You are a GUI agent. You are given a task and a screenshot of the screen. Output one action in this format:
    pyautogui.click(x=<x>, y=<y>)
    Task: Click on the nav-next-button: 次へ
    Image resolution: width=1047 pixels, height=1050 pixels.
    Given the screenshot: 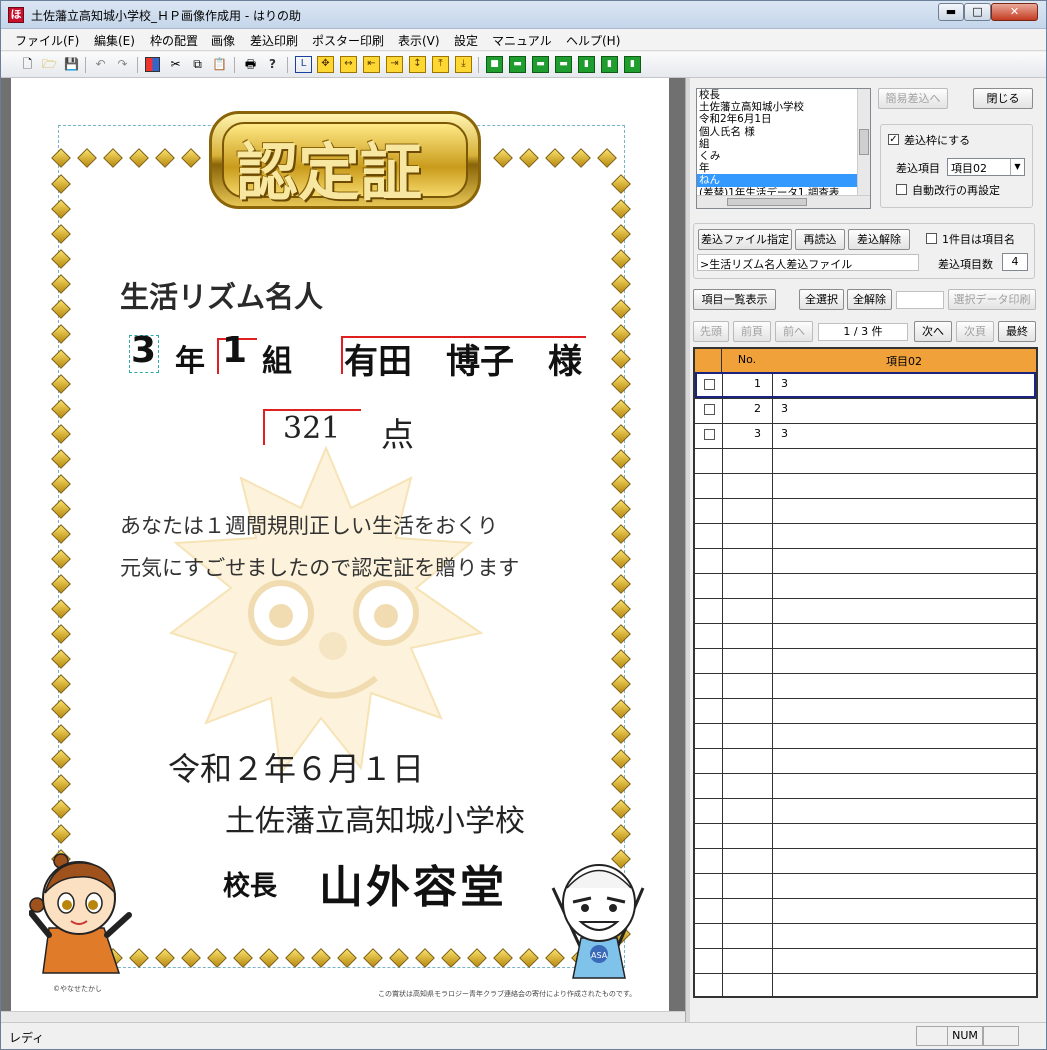 What is the action you would take?
    pyautogui.click(x=933, y=331)
    